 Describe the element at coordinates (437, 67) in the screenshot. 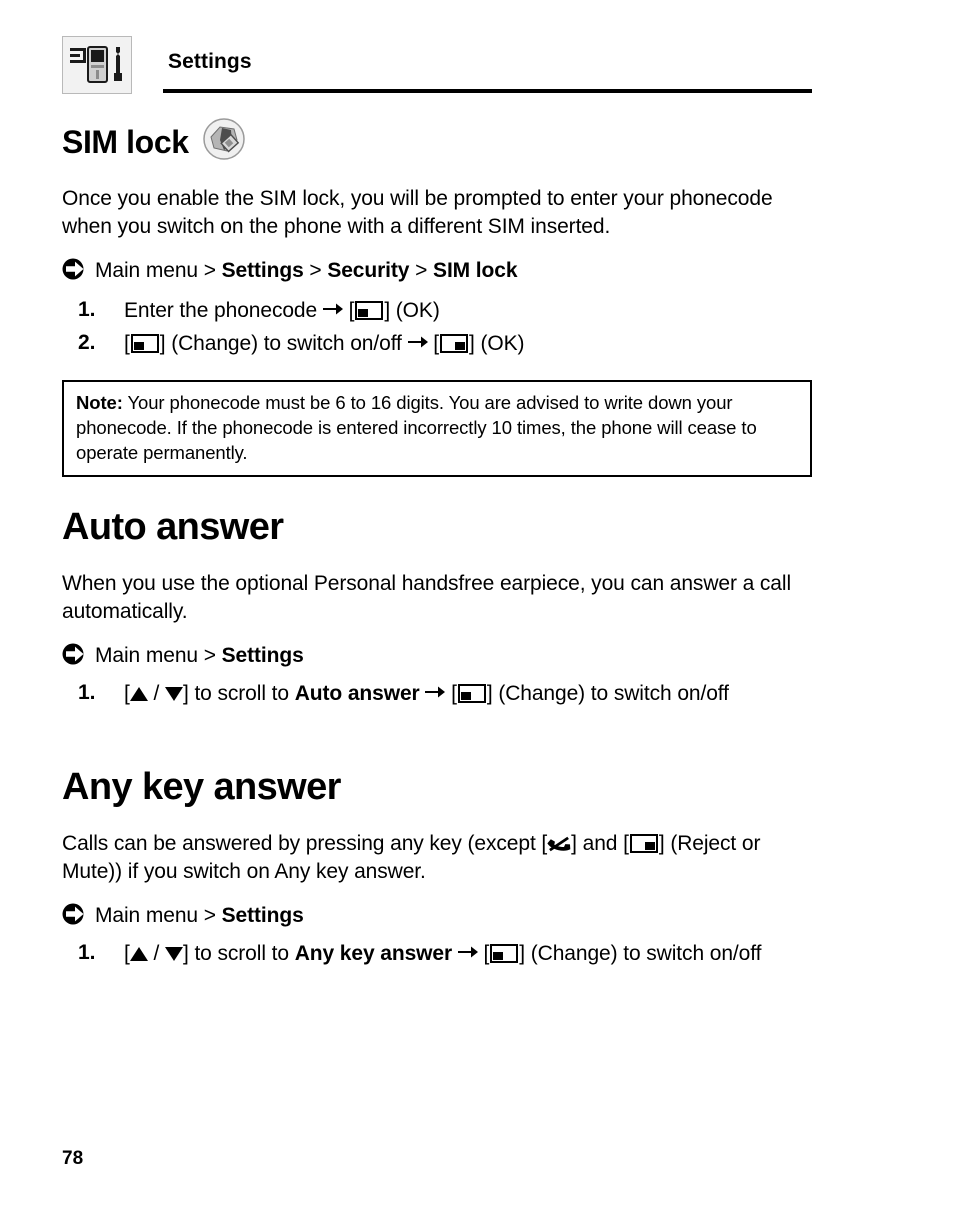

I see `page-header: Settings` at that location.